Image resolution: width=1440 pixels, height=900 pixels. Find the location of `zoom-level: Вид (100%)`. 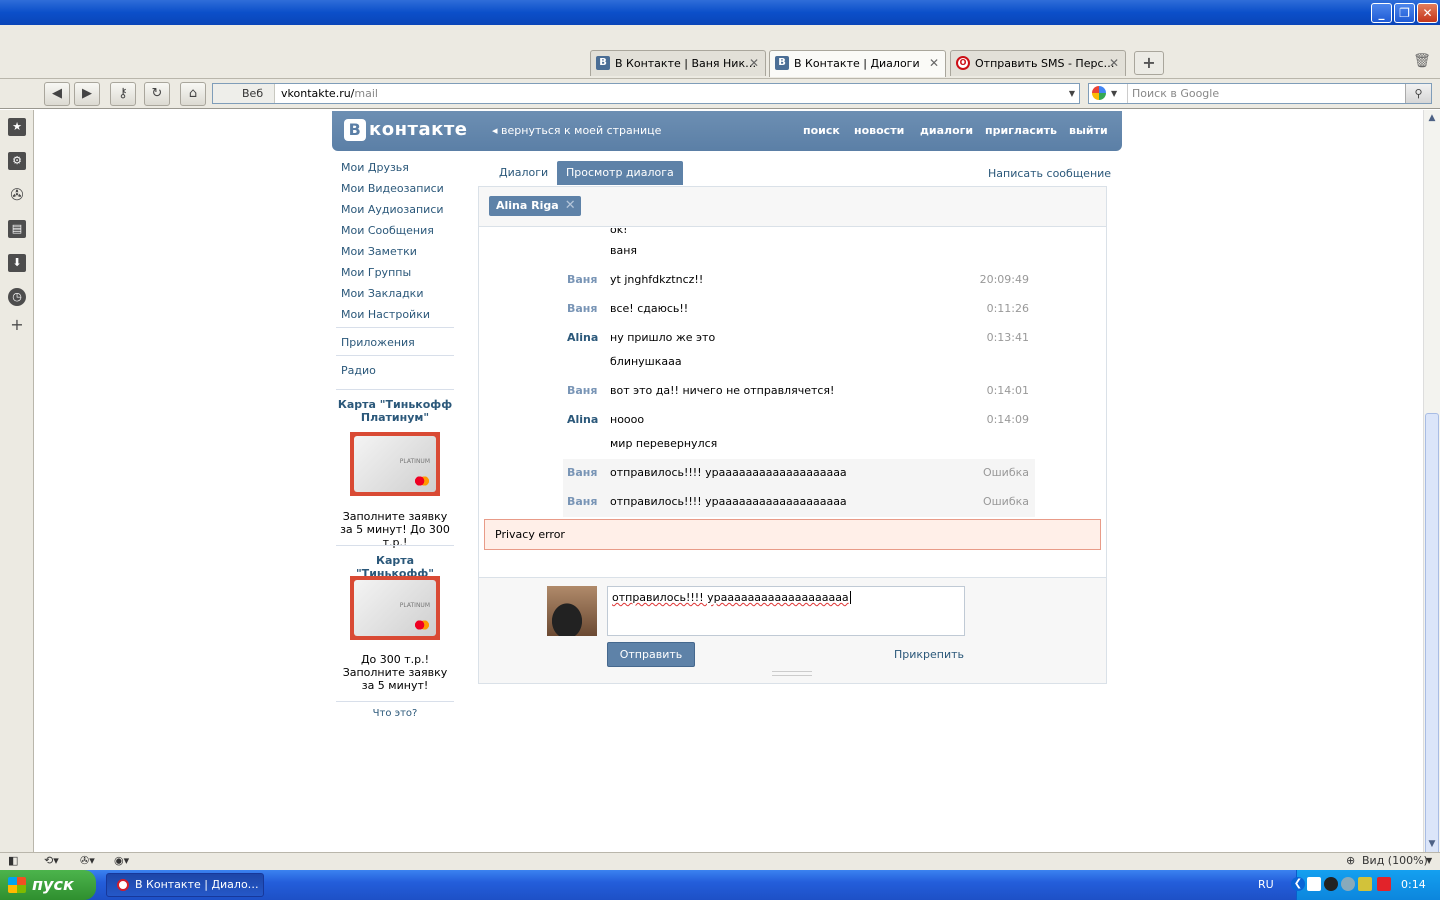

zoom-level: Вид (100%) is located at coordinates (1395, 860).